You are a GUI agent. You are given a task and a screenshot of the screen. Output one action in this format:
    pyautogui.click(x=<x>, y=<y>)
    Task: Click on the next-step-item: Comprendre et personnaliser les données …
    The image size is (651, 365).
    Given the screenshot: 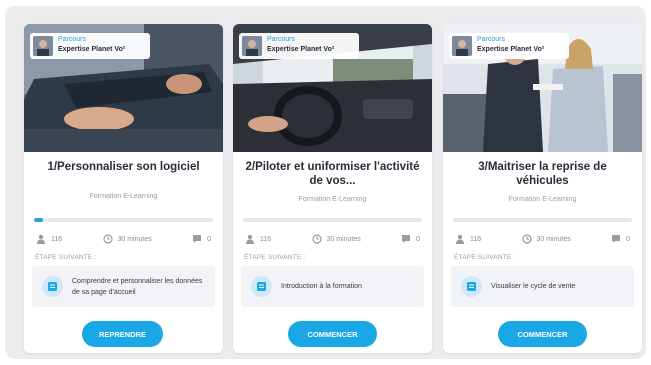 What is the action you would take?
    pyautogui.click(x=123, y=286)
    